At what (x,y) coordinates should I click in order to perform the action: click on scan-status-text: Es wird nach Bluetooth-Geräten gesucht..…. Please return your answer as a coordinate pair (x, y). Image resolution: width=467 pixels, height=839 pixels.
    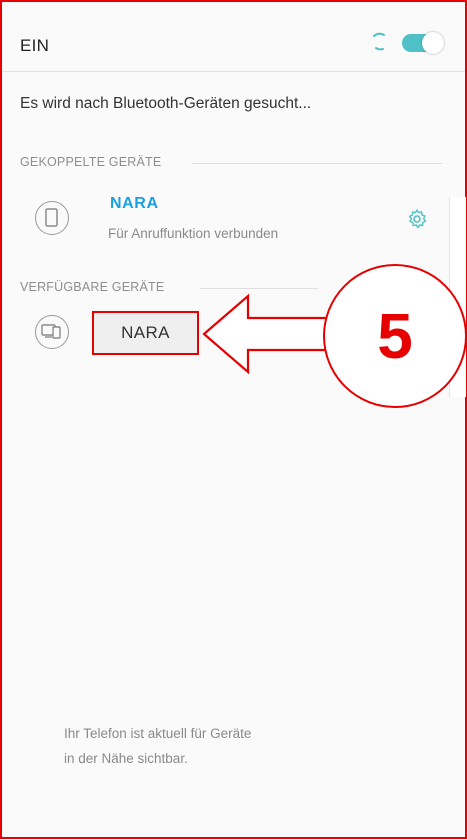
    Looking at the image, I should click on (166, 103).